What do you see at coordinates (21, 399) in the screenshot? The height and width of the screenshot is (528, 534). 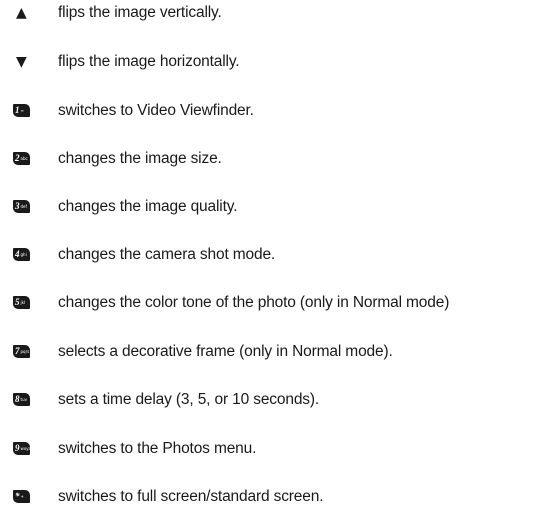 I see `key-8-icon: 8tuv` at bounding box center [21, 399].